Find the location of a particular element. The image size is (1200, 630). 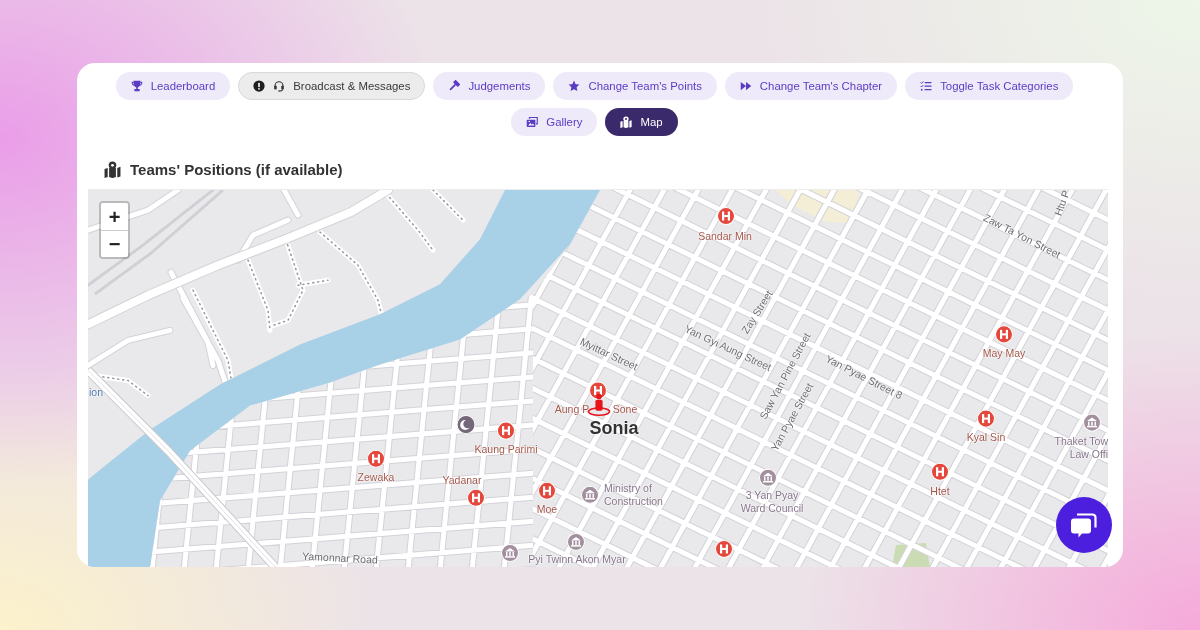

park-area is located at coordinates (911, 554).